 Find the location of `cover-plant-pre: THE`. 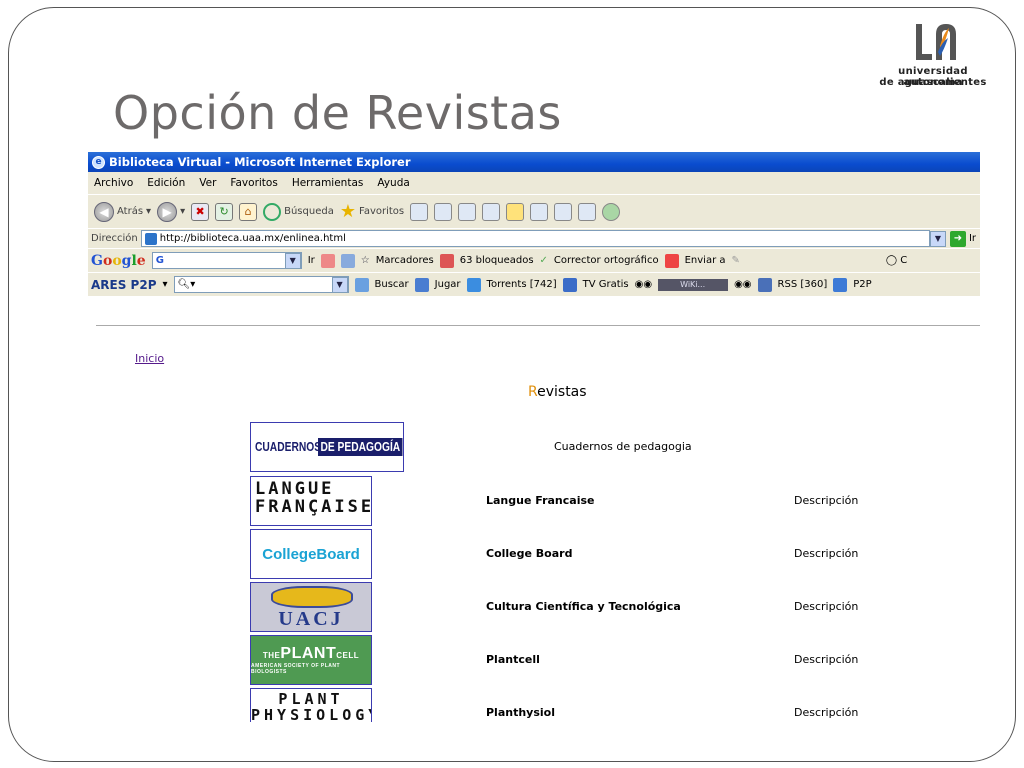

cover-plant-pre: THE is located at coordinates (271, 655).